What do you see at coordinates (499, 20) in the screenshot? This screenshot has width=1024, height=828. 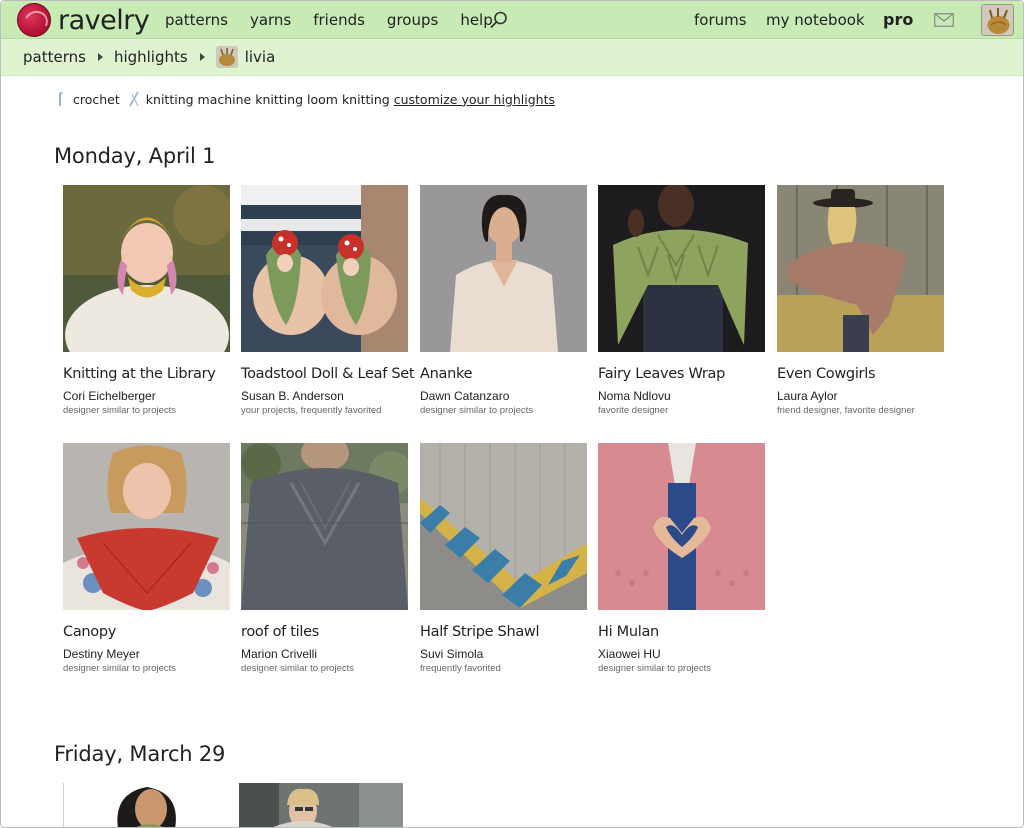 I see `search-icon` at bounding box center [499, 20].